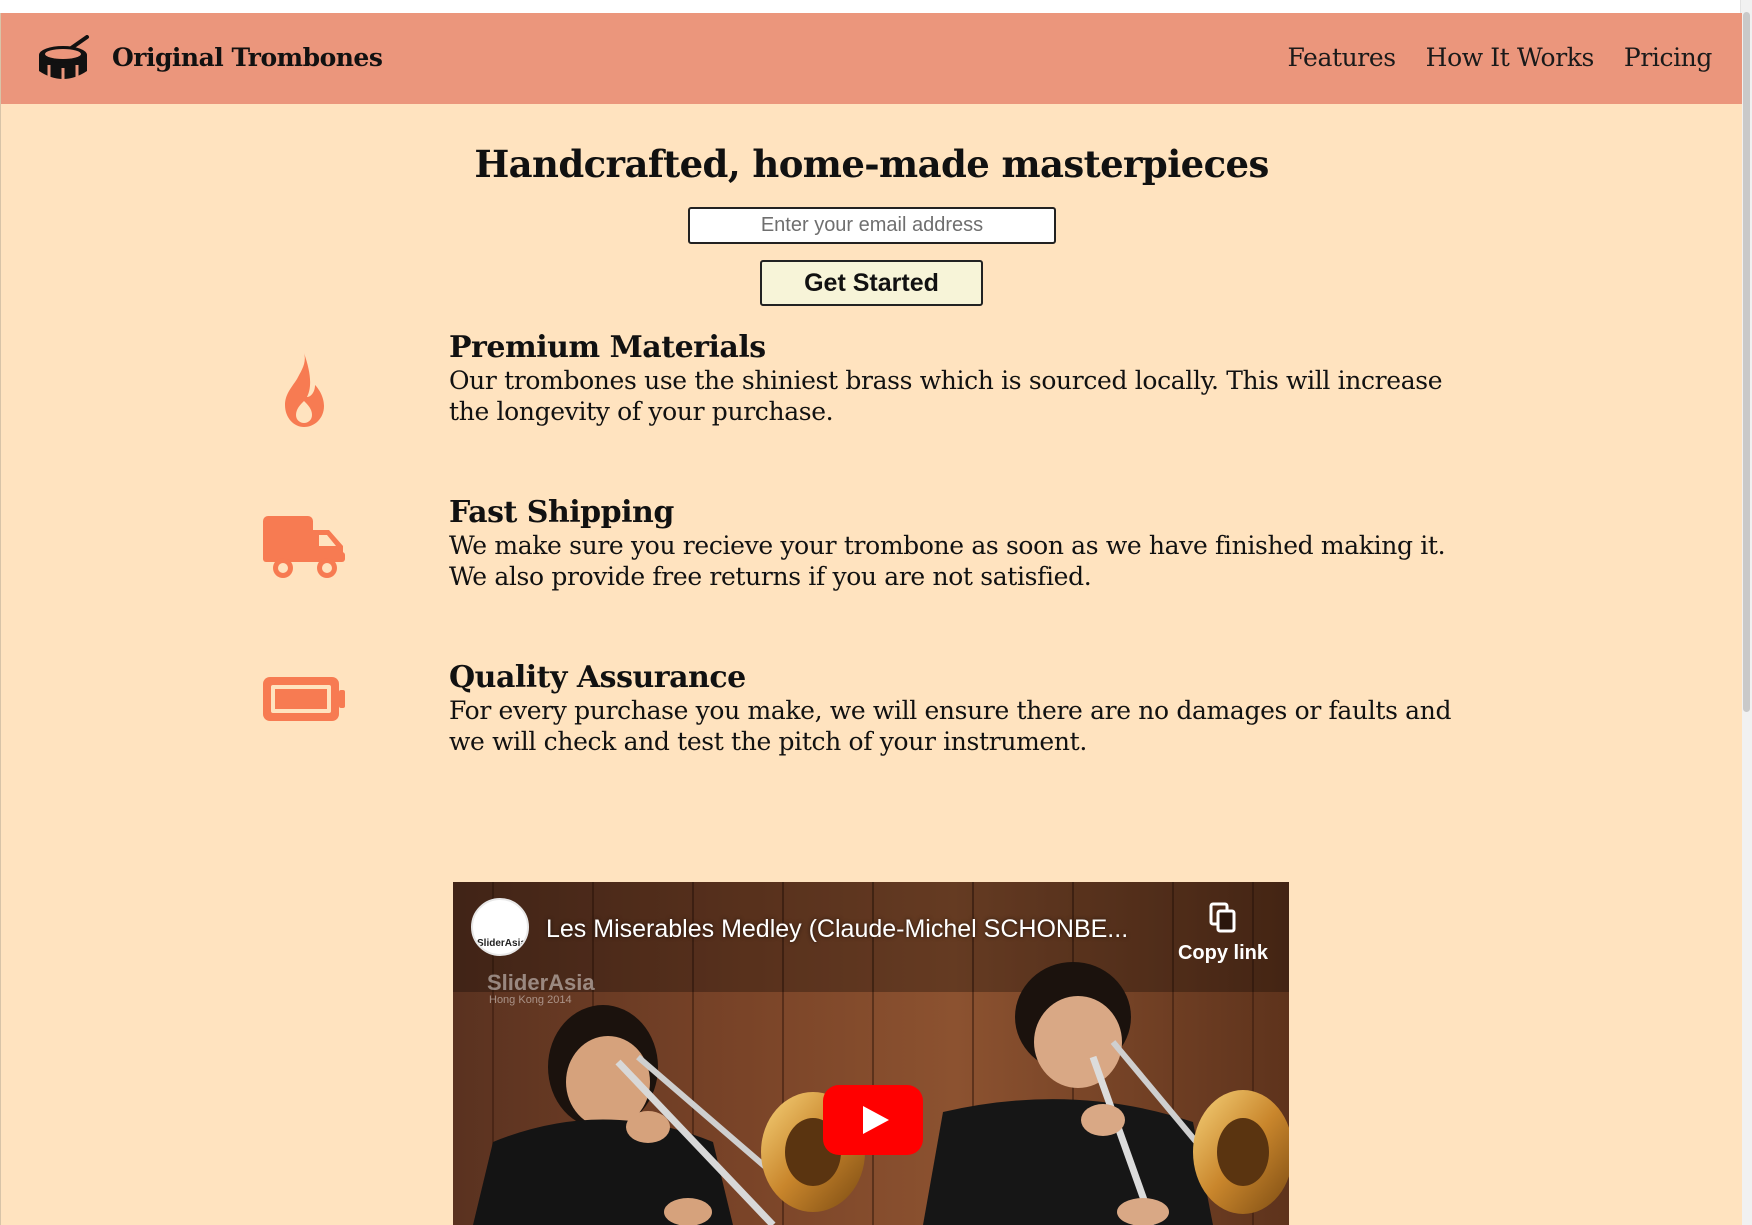 The image size is (1752, 1225). I want to click on feature-title: Premium Materials, so click(607, 347).